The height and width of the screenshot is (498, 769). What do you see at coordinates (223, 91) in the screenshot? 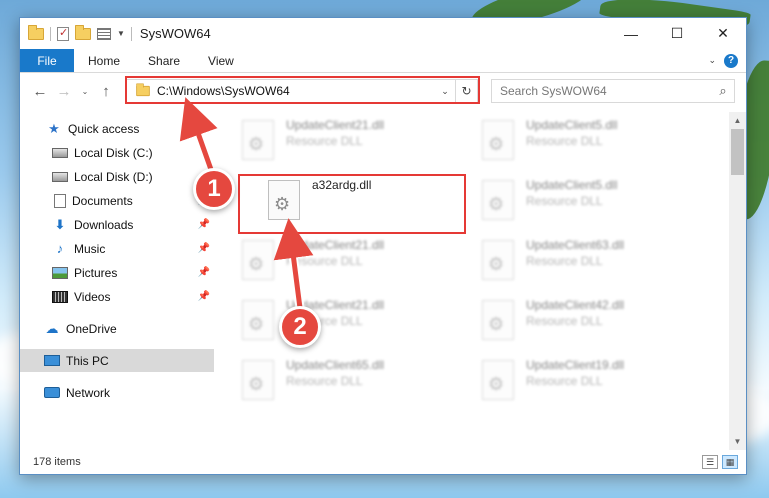
I see `address-path: C:\Windows\SysWOW64` at bounding box center [223, 91].